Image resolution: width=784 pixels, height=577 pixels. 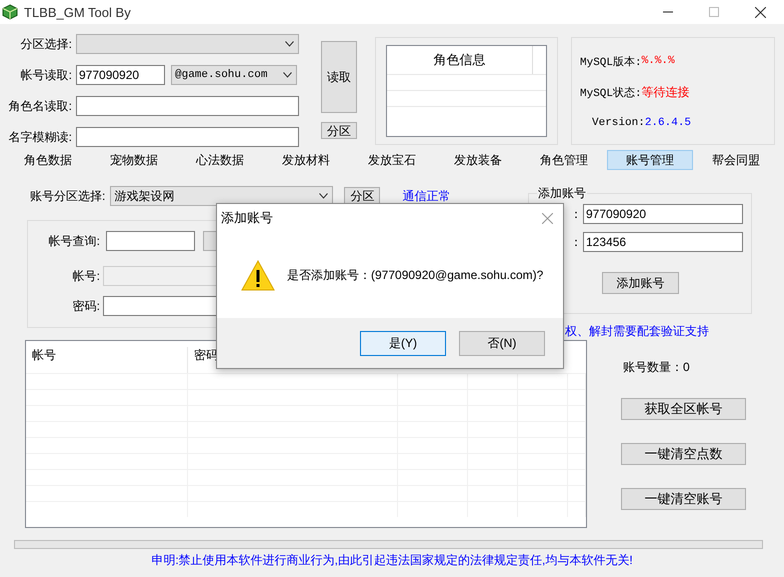 I want to click on domain-dropdown: @game.sohu.com, so click(x=234, y=75).